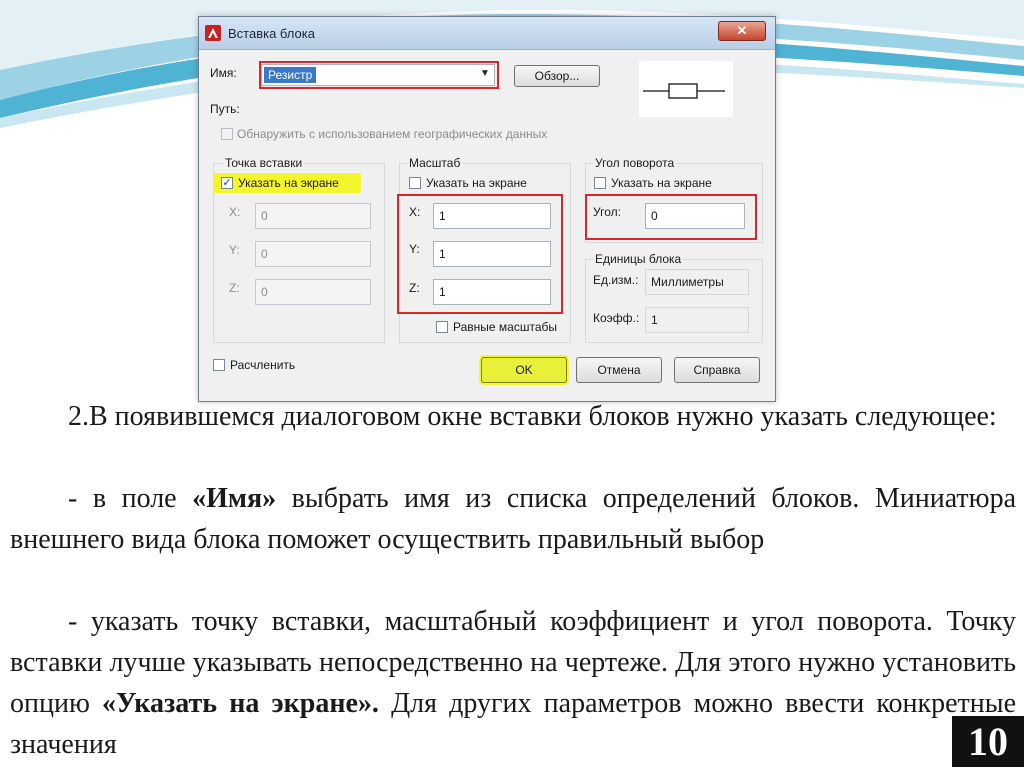 The image size is (1024, 768). Describe the element at coordinates (227, 134) in the screenshot. I see `geo-checkbox` at that location.